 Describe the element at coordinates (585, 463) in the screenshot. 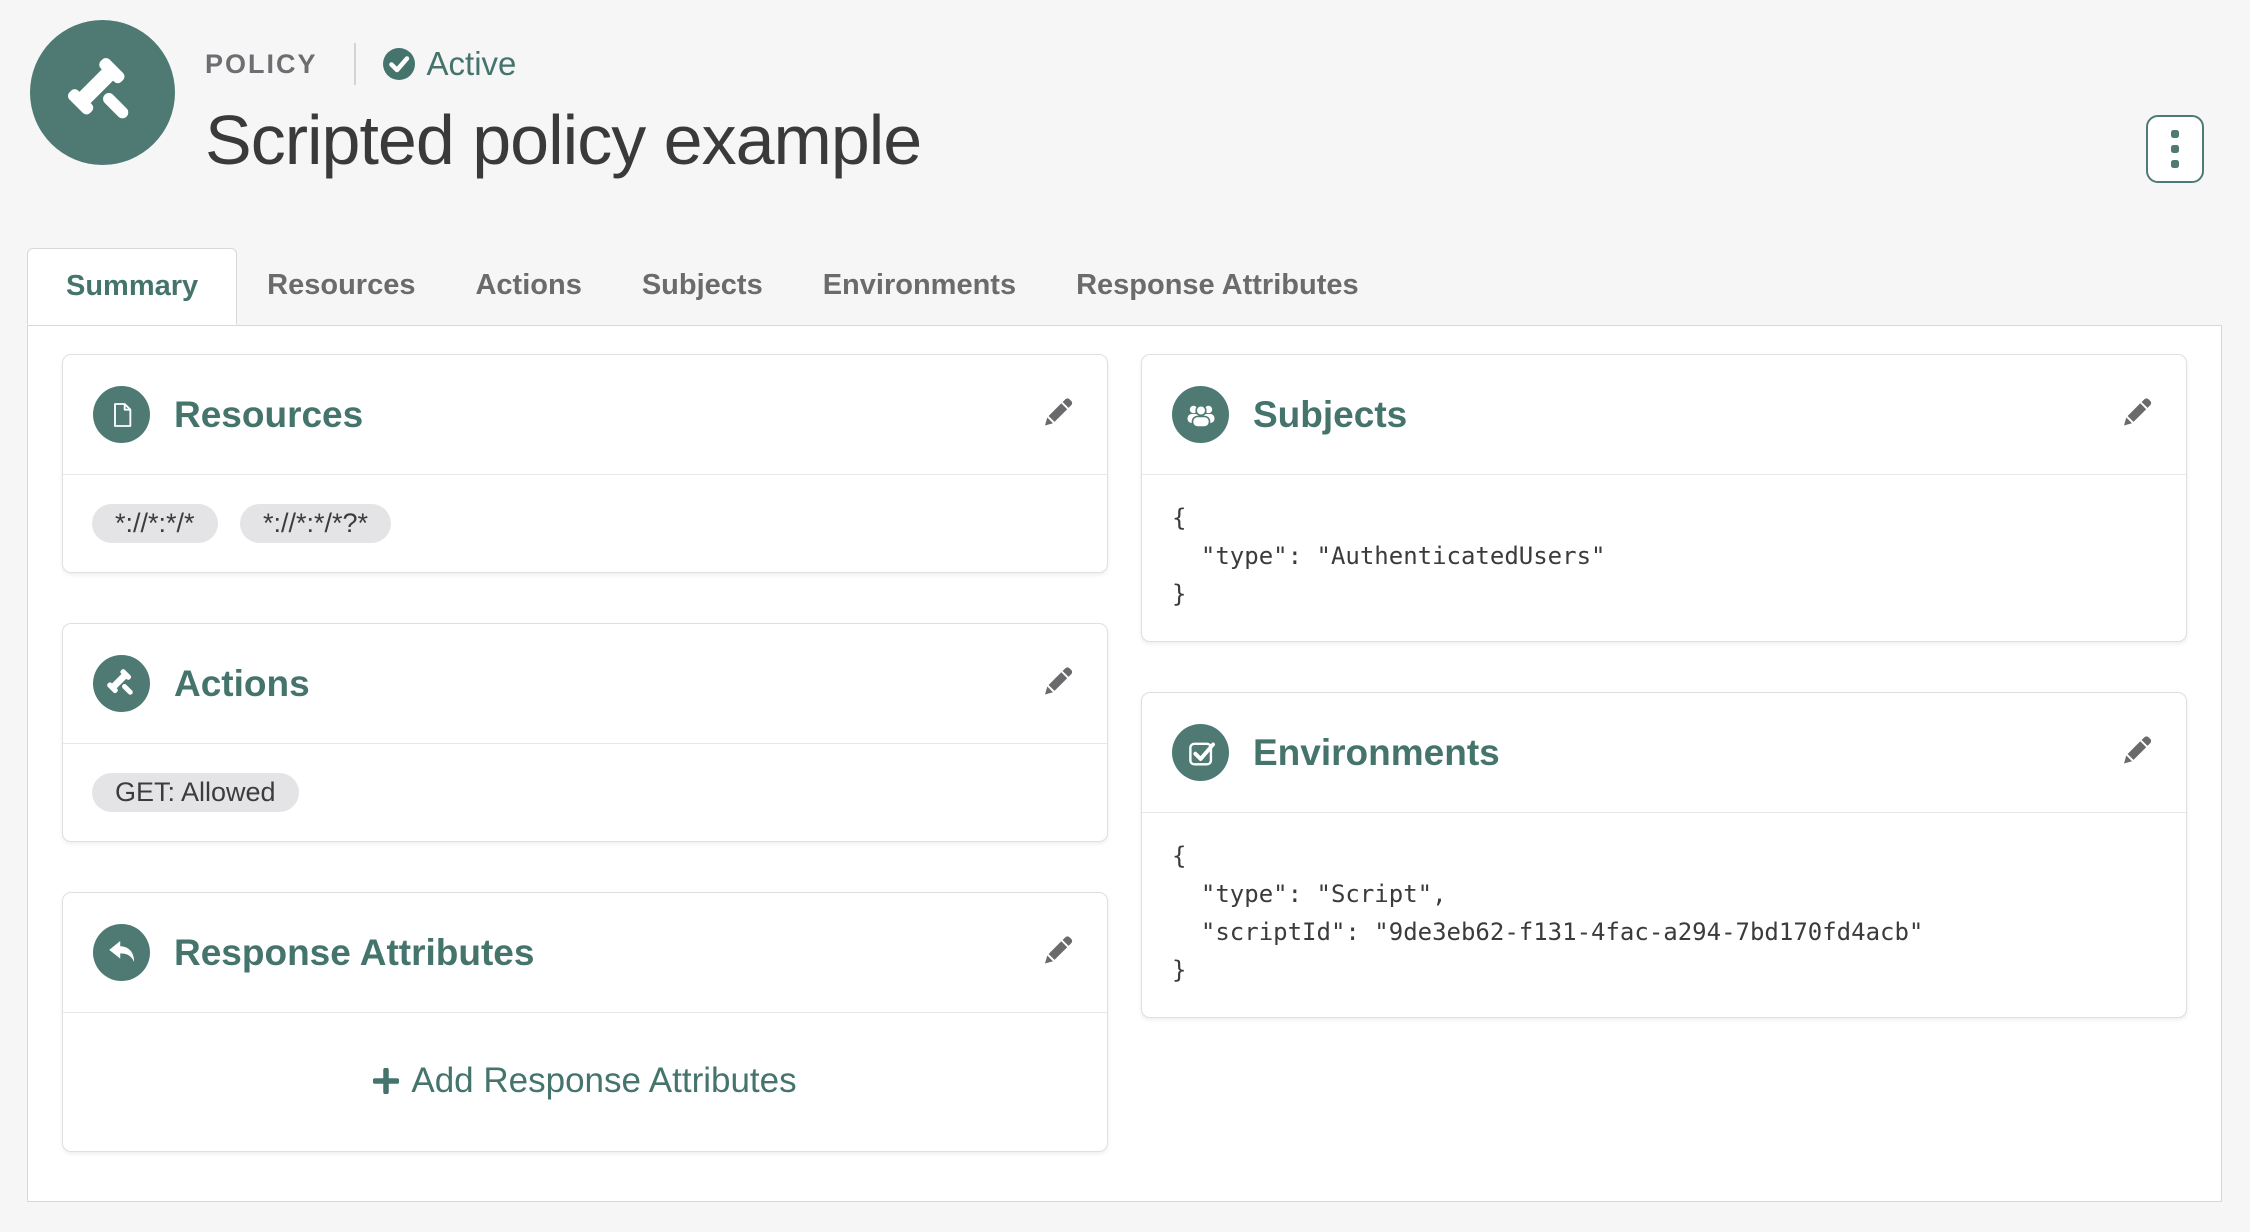

I see `resources-card: Resources *://*:*/* *://*:*/*?*` at that location.